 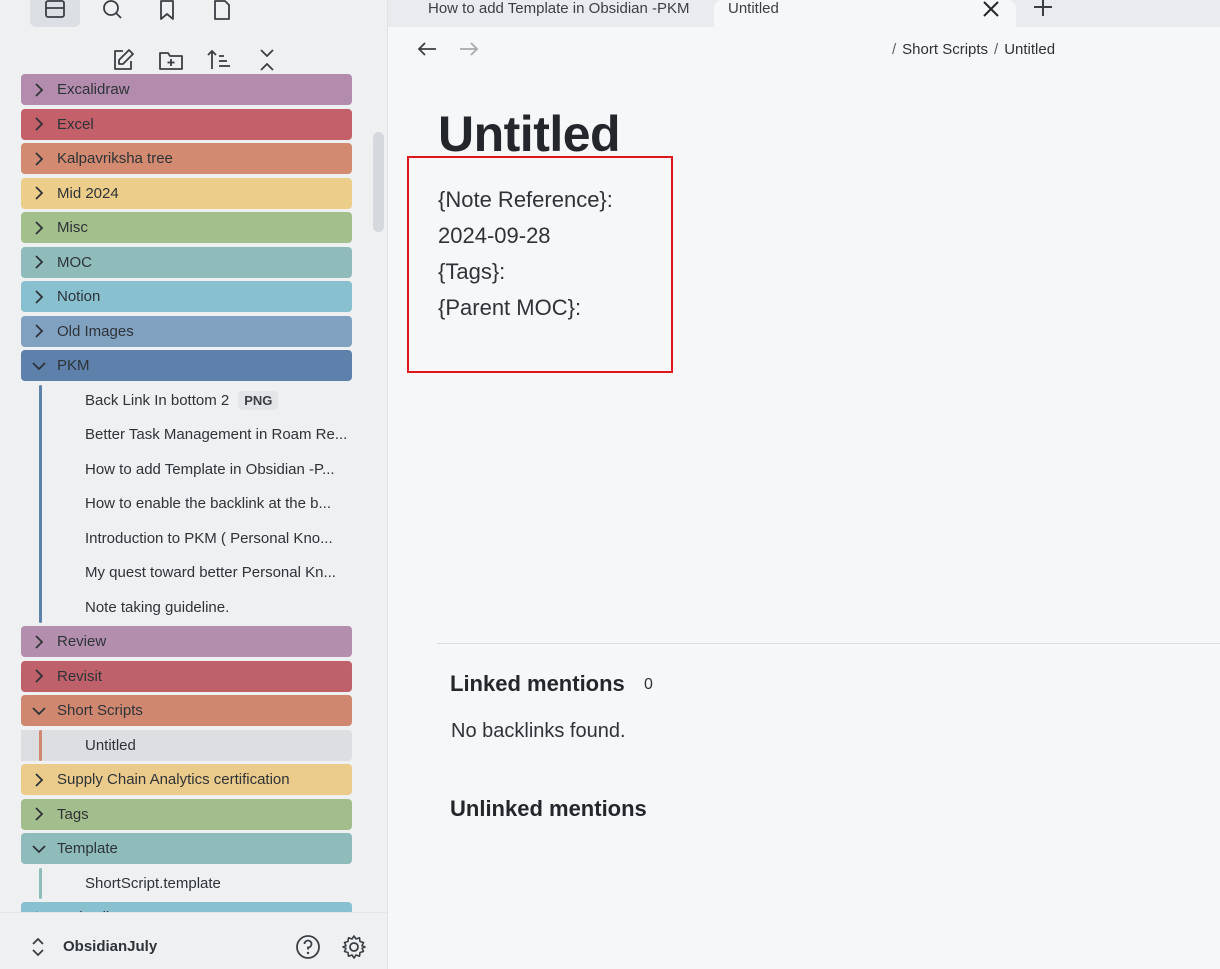 I want to click on back-button, so click(x=427, y=49).